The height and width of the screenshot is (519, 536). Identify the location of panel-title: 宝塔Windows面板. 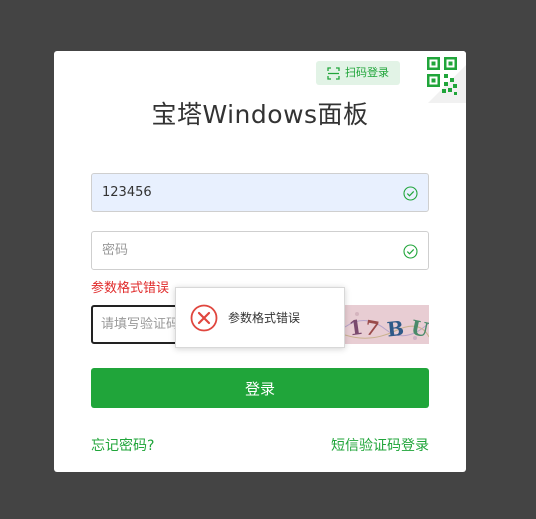
(260, 114).